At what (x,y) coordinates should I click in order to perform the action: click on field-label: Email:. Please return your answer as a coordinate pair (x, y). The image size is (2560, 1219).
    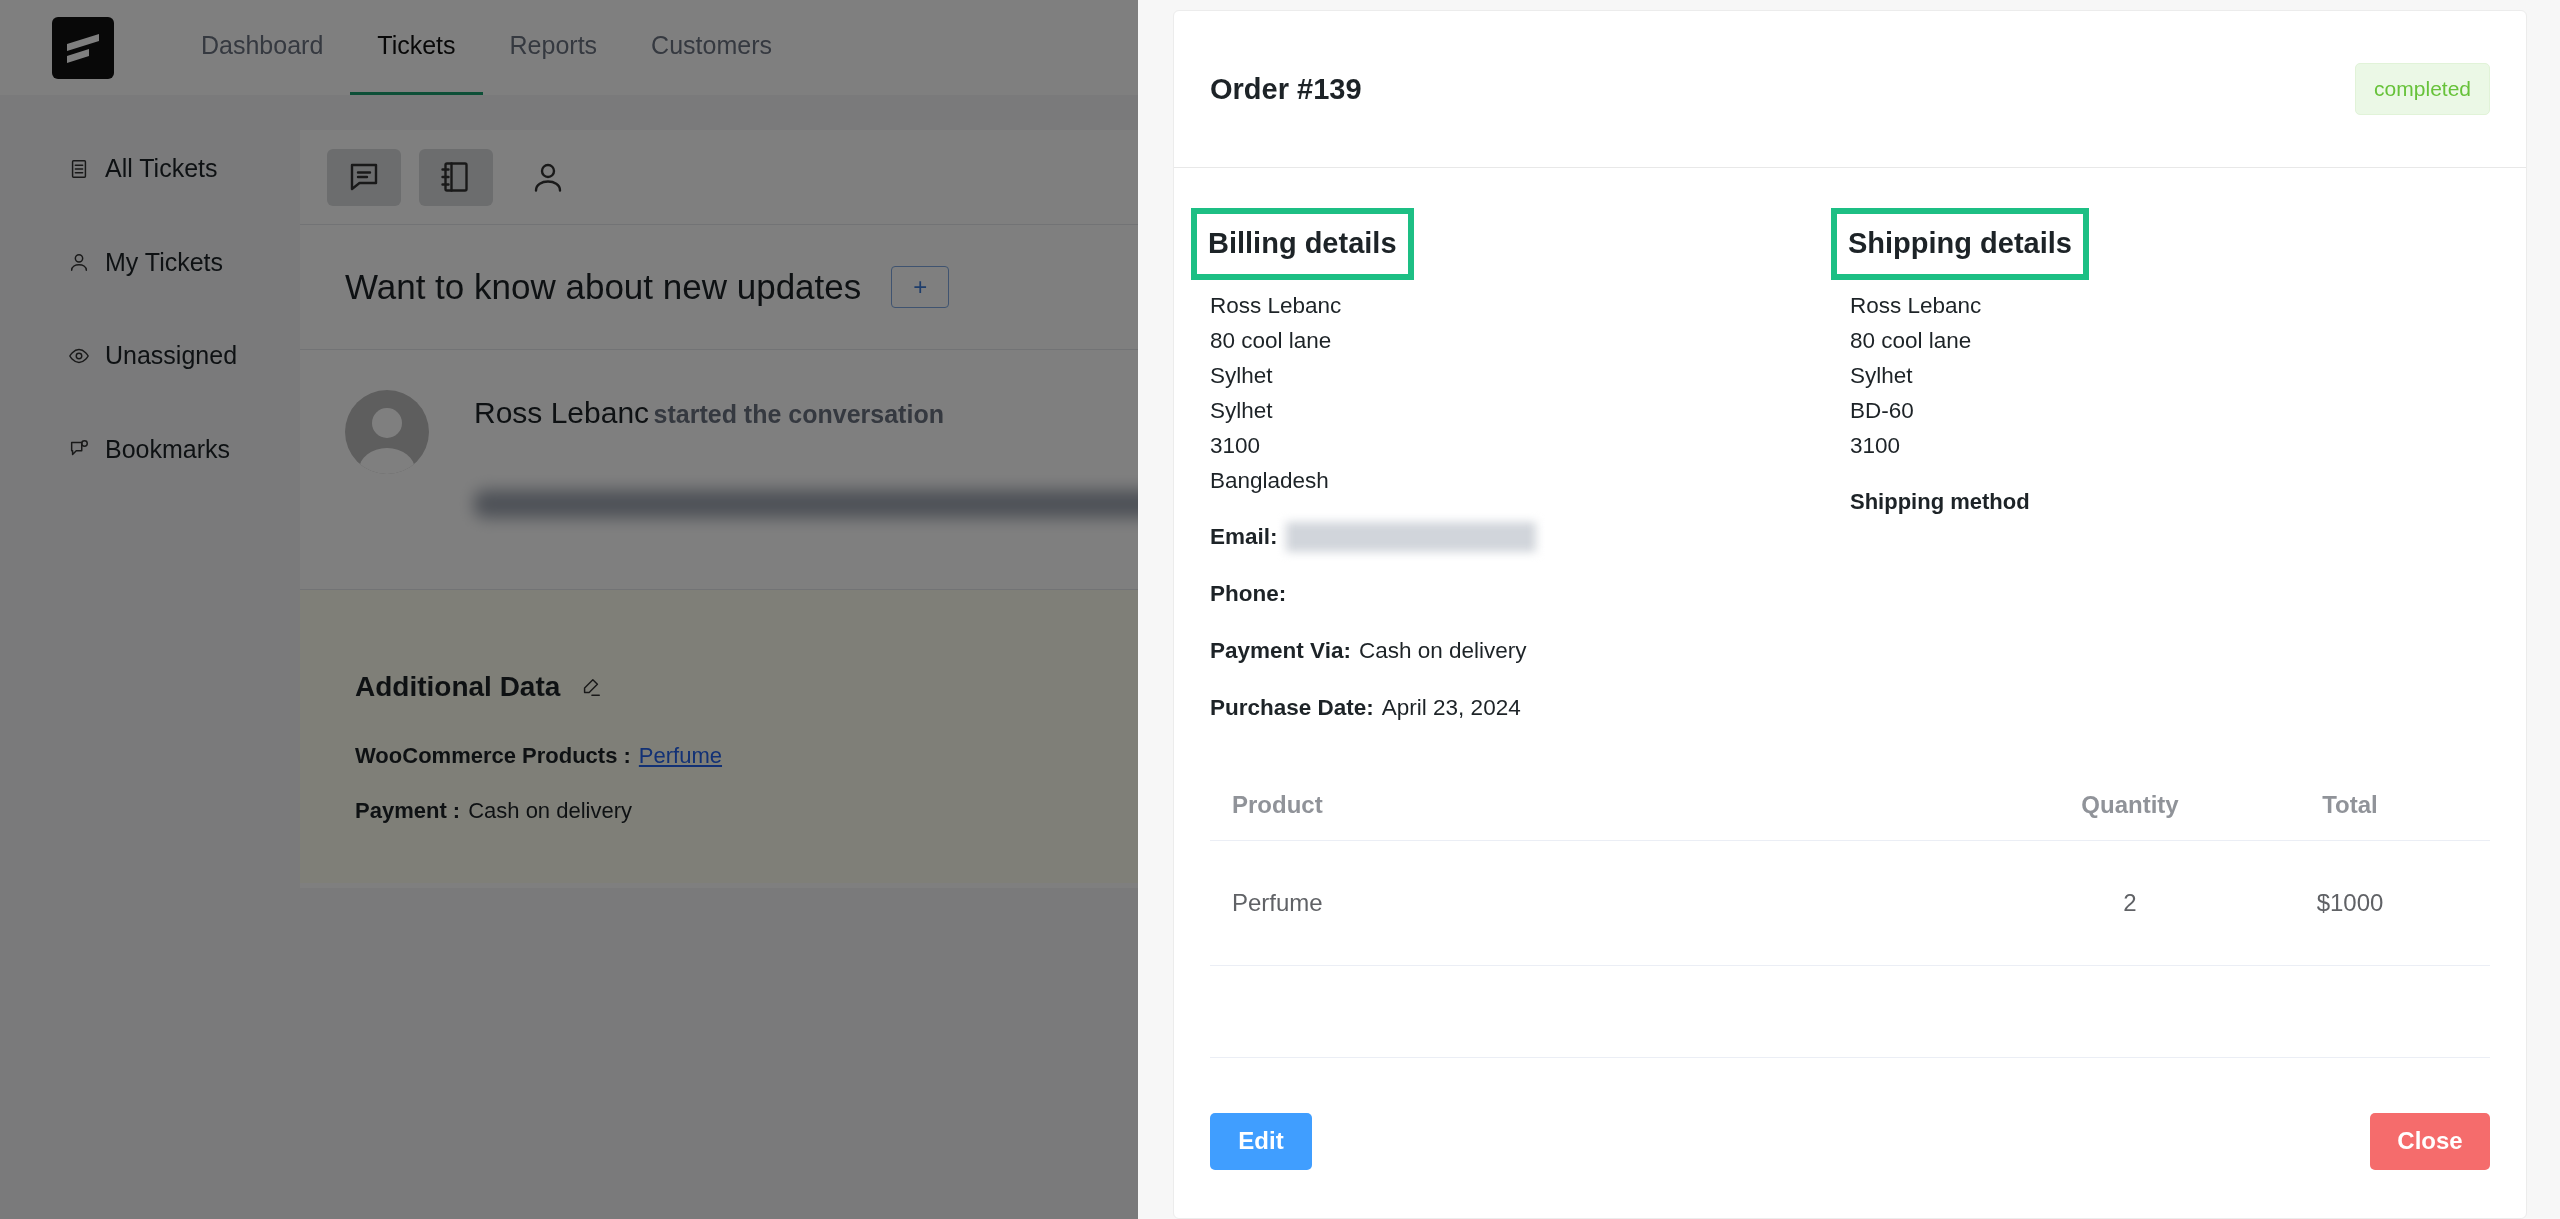
    Looking at the image, I should click on (1244, 537).